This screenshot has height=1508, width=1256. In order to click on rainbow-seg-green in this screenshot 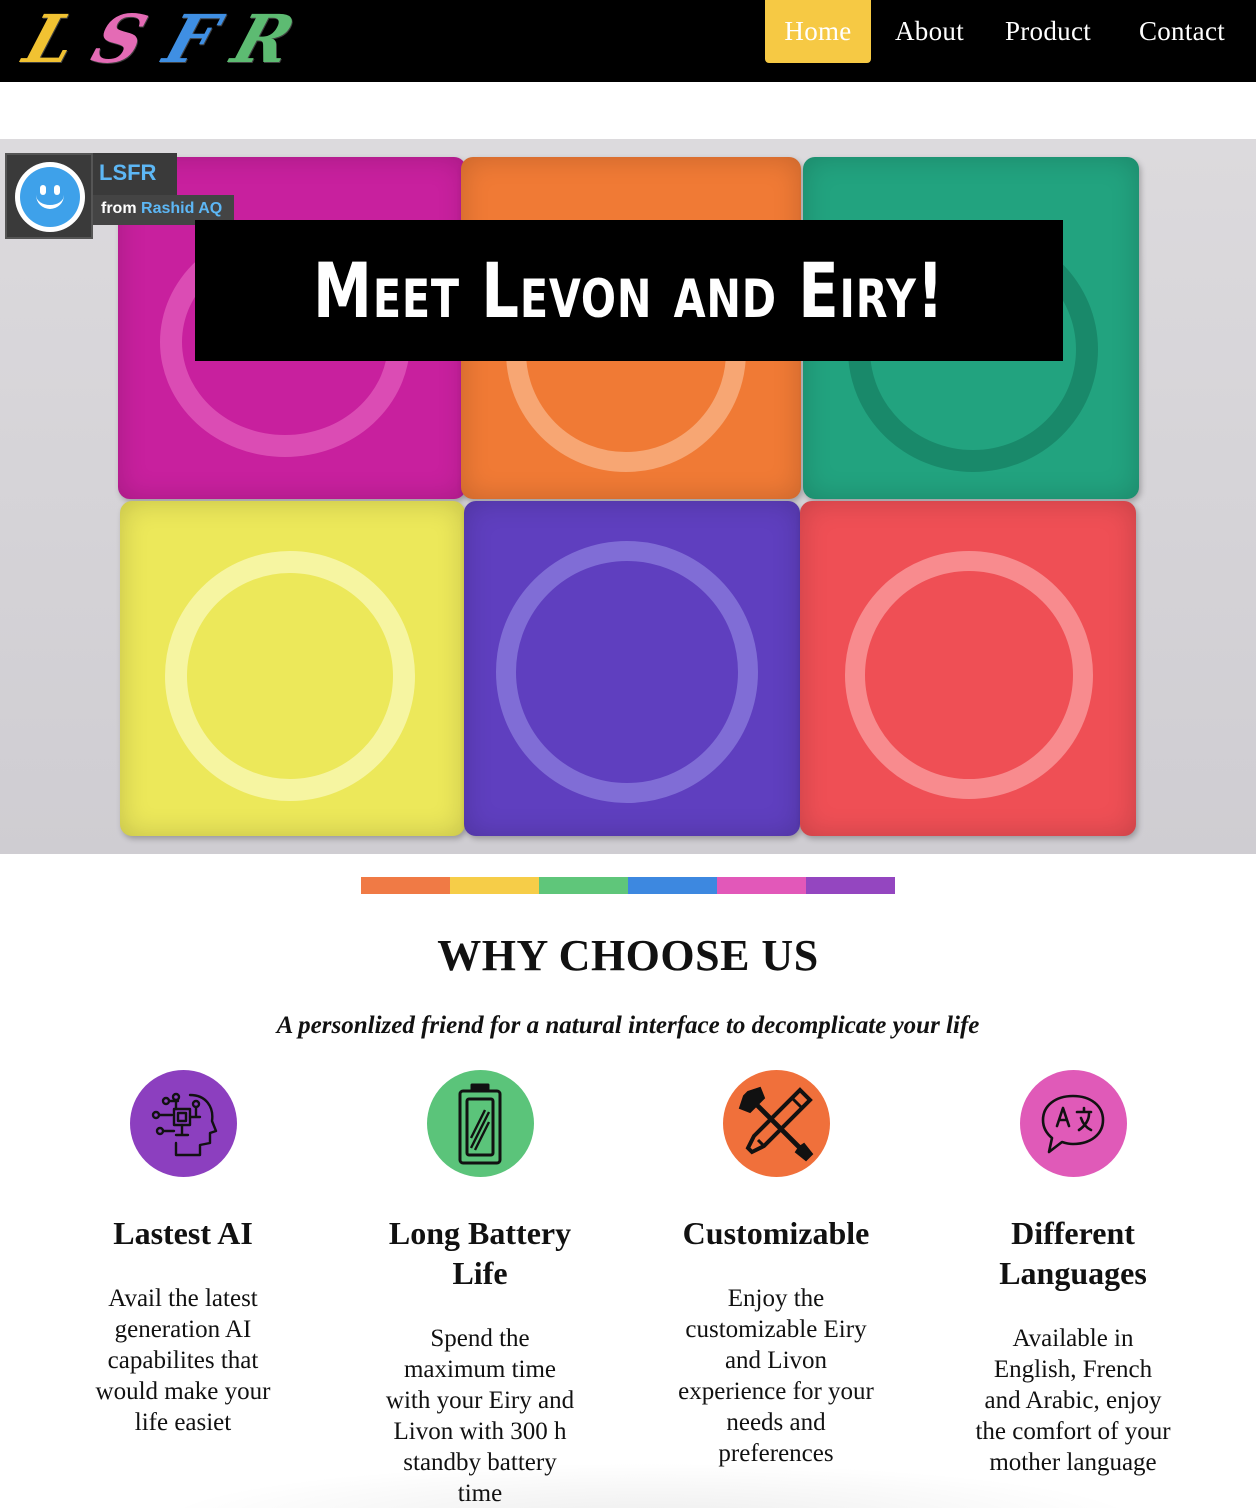, I will do `click(583, 885)`.